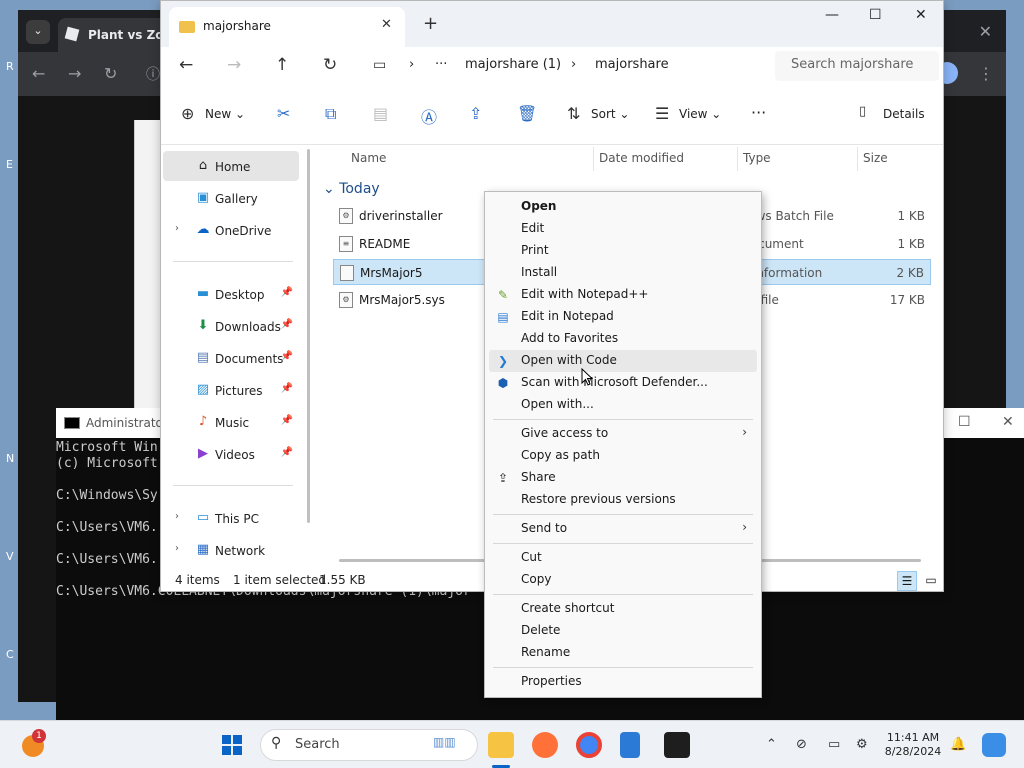  I want to click on refresh-icon: ↻, so click(330, 65).